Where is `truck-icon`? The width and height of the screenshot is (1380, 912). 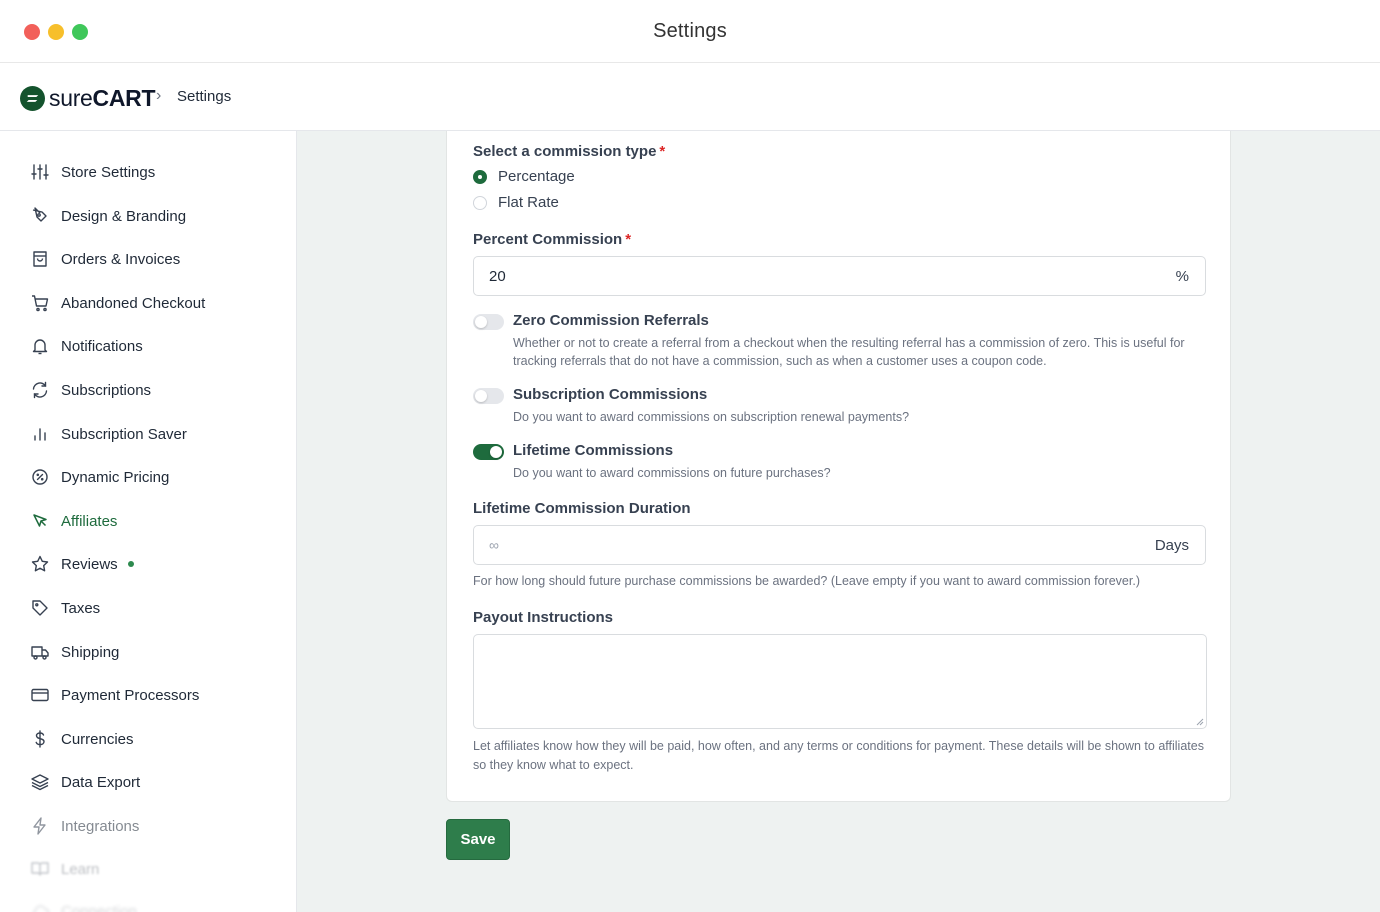 truck-icon is located at coordinates (40, 653).